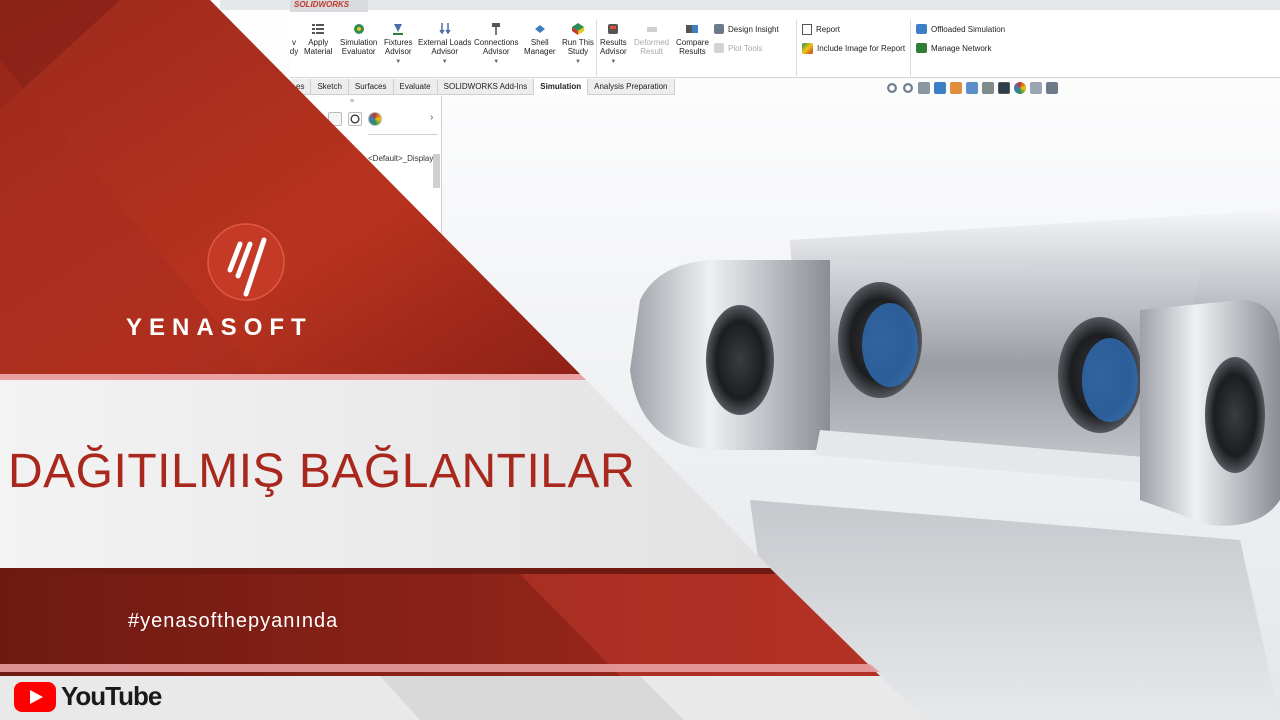 This screenshot has height=720, width=1280. Describe the element at coordinates (246, 262) in the screenshot. I see `yenasoft-mark-icon` at that location.